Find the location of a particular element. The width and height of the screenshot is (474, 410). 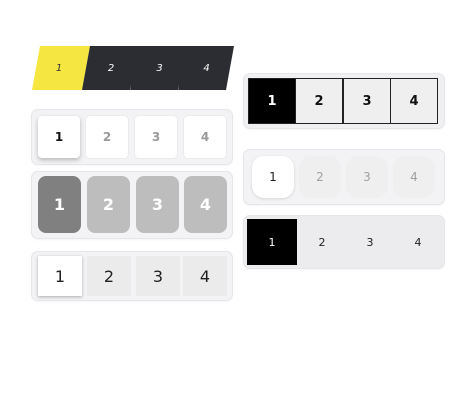

white-card-page-3: 3 is located at coordinates (156, 137).